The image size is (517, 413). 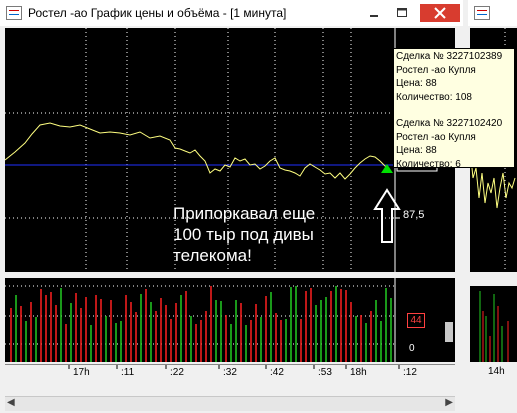 What do you see at coordinates (244, 213) in the screenshot?
I see `annotation-line-1: Припоркавал еще` at bounding box center [244, 213].